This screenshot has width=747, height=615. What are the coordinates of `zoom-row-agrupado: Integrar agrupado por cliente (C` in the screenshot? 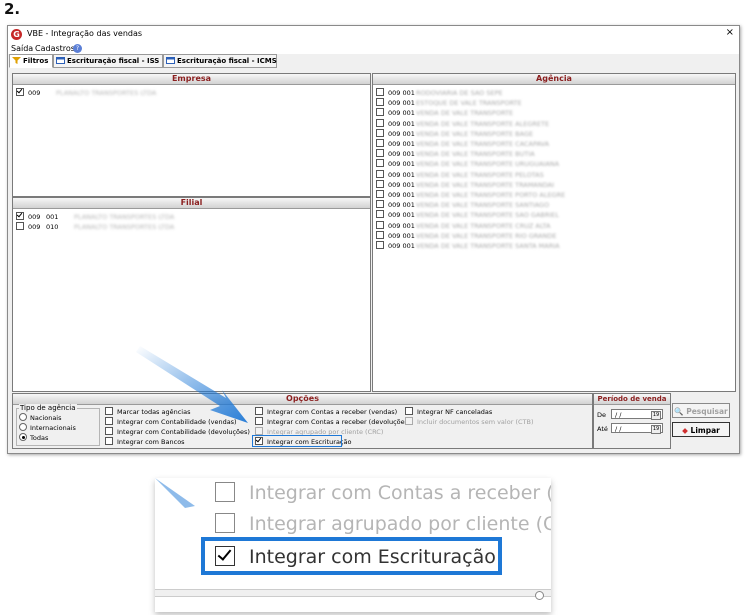 It's located at (383, 524).